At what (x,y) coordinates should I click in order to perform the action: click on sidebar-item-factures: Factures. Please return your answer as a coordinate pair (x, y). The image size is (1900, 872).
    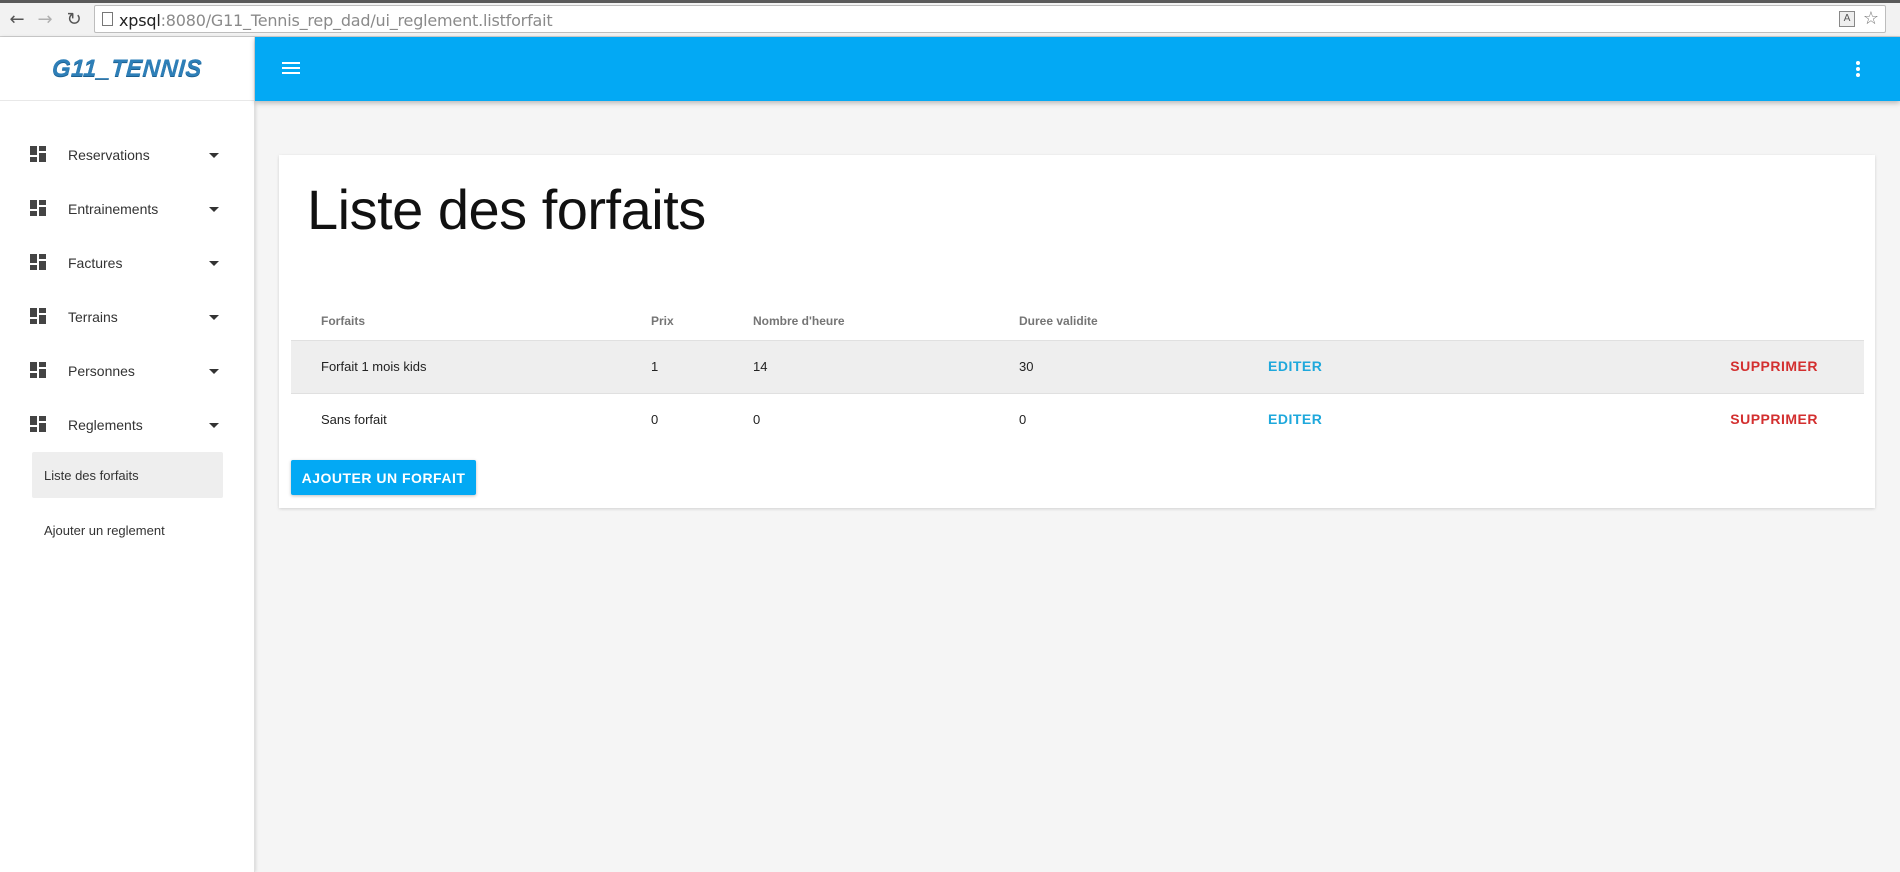
    Looking at the image, I should click on (127, 263).